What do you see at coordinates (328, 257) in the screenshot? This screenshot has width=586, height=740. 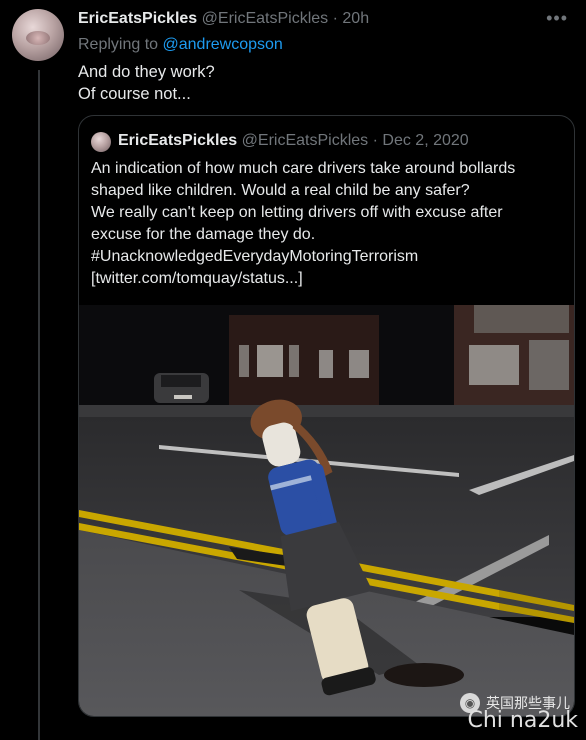 I see `quoted-line hashtag: #UnacknowledgedEverydayMotoringTerrorism` at bounding box center [328, 257].